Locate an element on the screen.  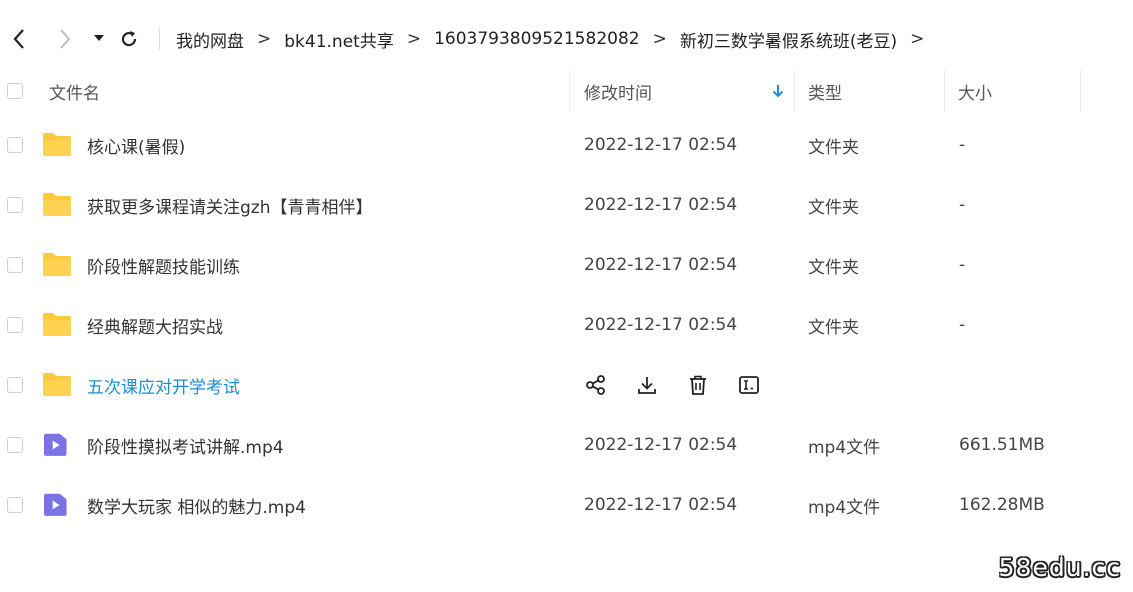
breadcrumb-item-id-folder: 1603793809521582082 is located at coordinates (537, 39).